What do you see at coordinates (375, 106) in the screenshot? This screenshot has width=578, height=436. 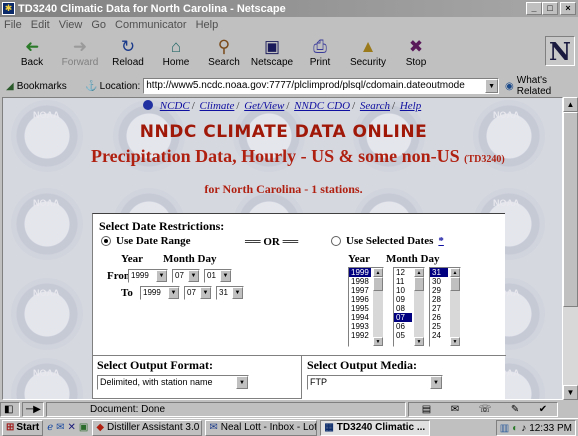 I see `nav-link-search: Search` at bounding box center [375, 106].